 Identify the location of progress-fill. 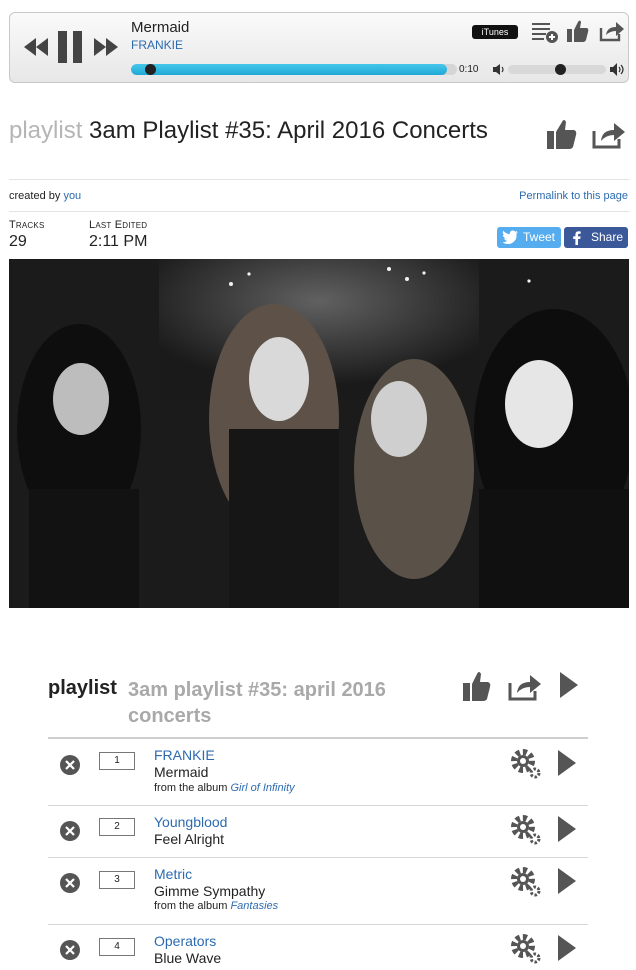
(289, 69).